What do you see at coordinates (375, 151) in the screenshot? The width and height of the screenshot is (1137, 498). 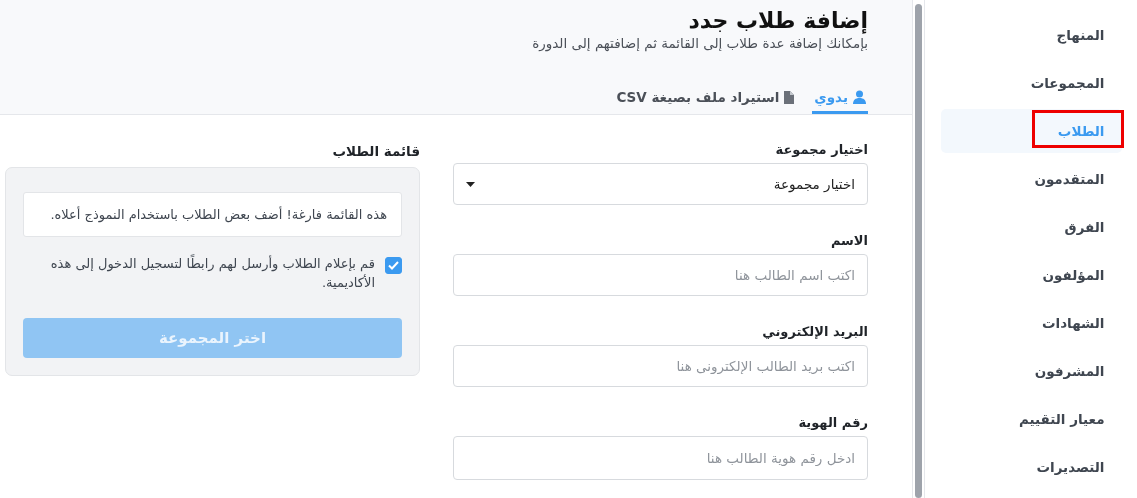 I see `list-title: قائمة الطلاب` at bounding box center [375, 151].